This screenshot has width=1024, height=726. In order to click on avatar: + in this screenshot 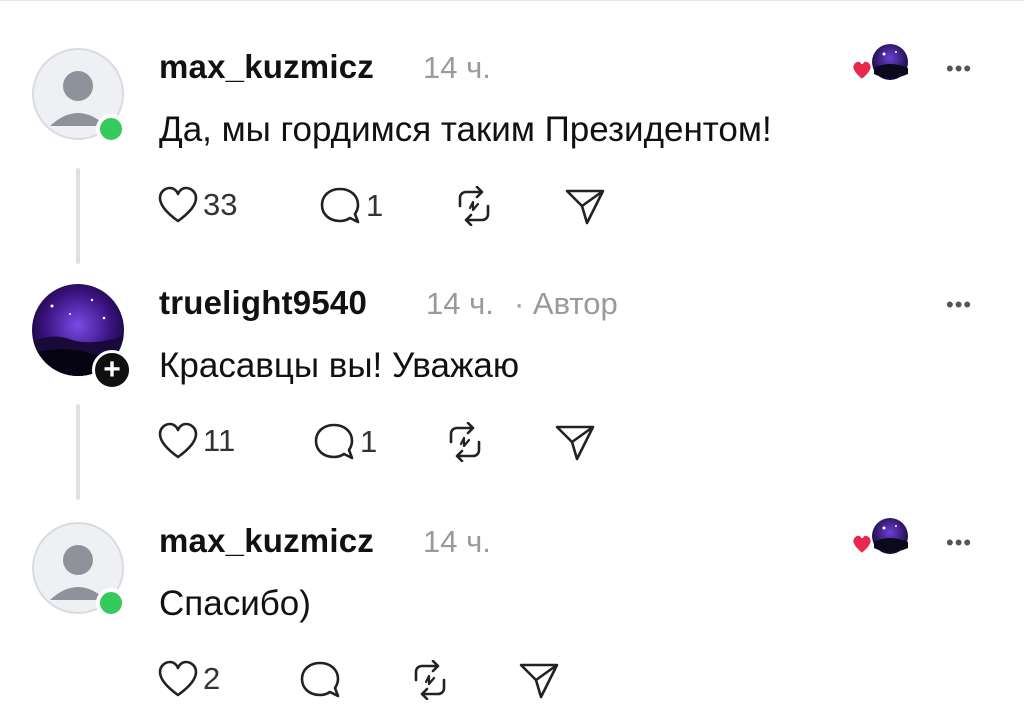, I will do `click(82, 337)`.